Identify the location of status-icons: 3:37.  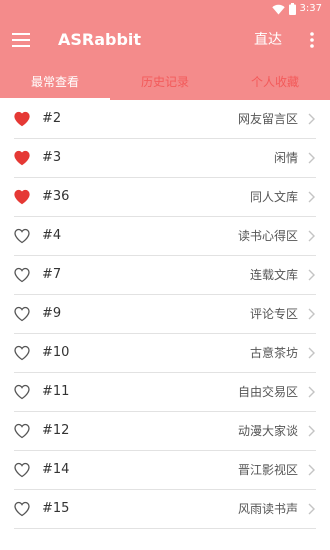
(296, 9).